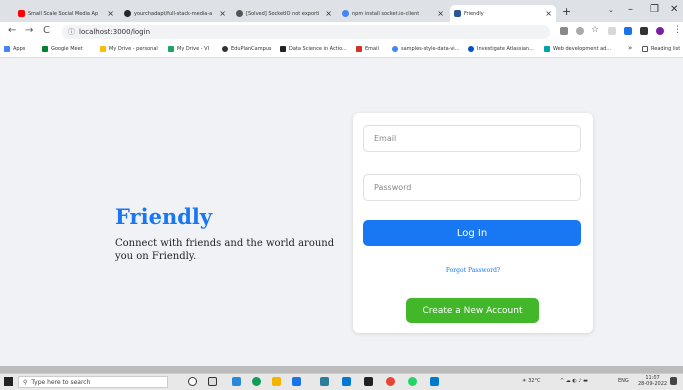  What do you see at coordinates (595, 30) in the screenshot?
I see `bookmark-star-icon: ☆` at bounding box center [595, 30].